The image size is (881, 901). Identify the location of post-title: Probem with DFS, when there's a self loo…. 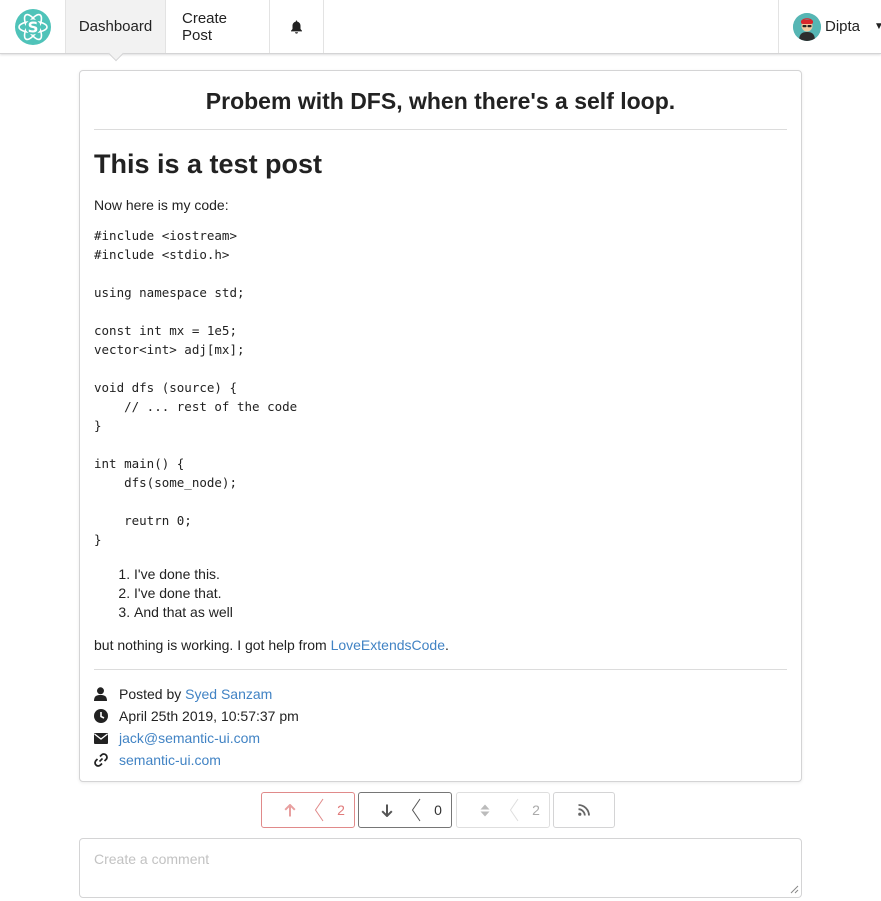
(440, 107).